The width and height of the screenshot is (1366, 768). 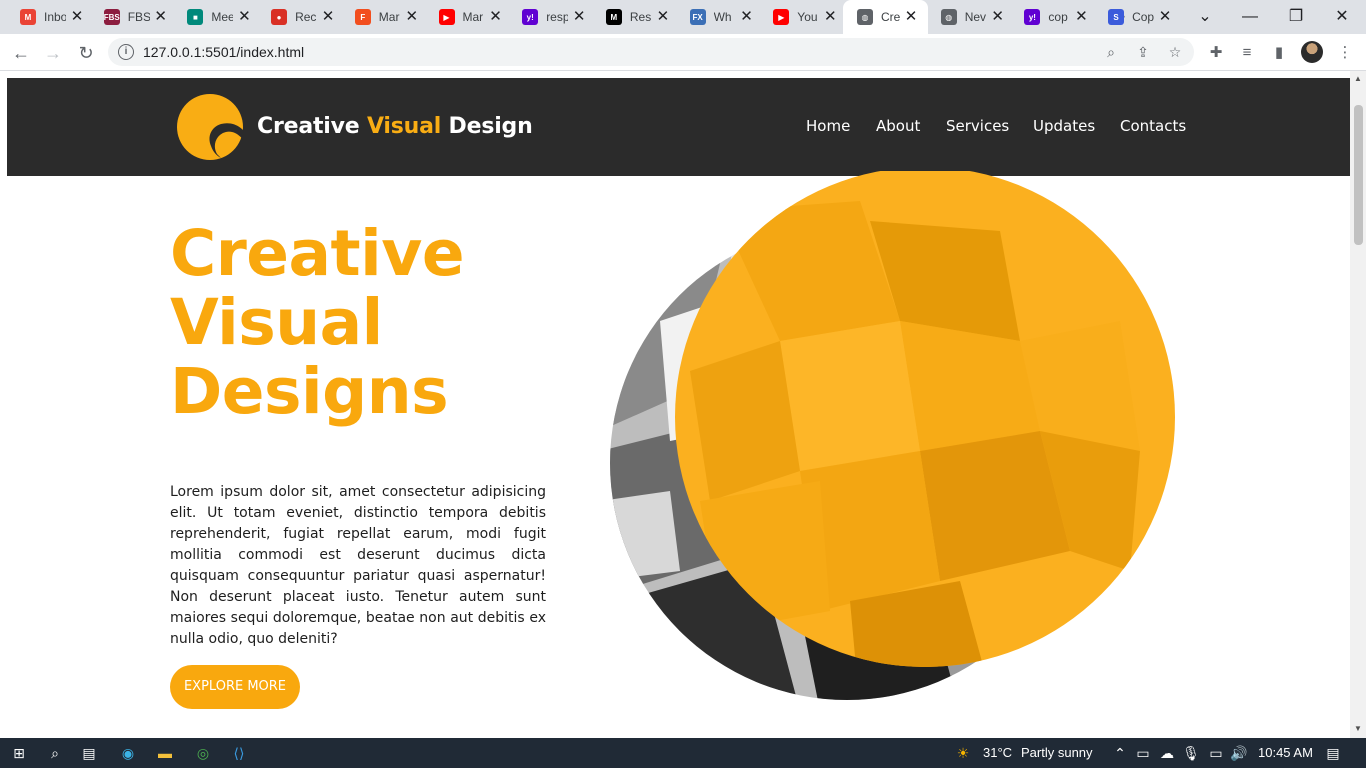 What do you see at coordinates (973, 17) in the screenshot?
I see `browser-tab: ◍ Nev ✕` at bounding box center [973, 17].